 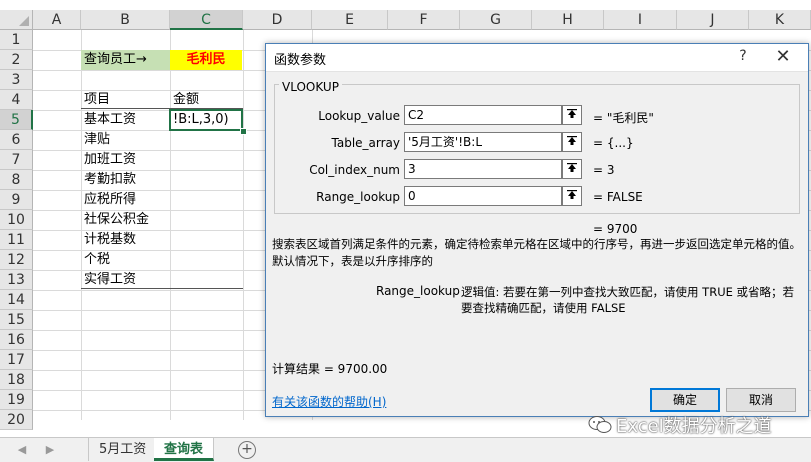 What do you see at coordinates (623, 118) in the screenshot?
I see `arg-result-lookup-value: = "毛利民"` at bounding box center [623, 118].